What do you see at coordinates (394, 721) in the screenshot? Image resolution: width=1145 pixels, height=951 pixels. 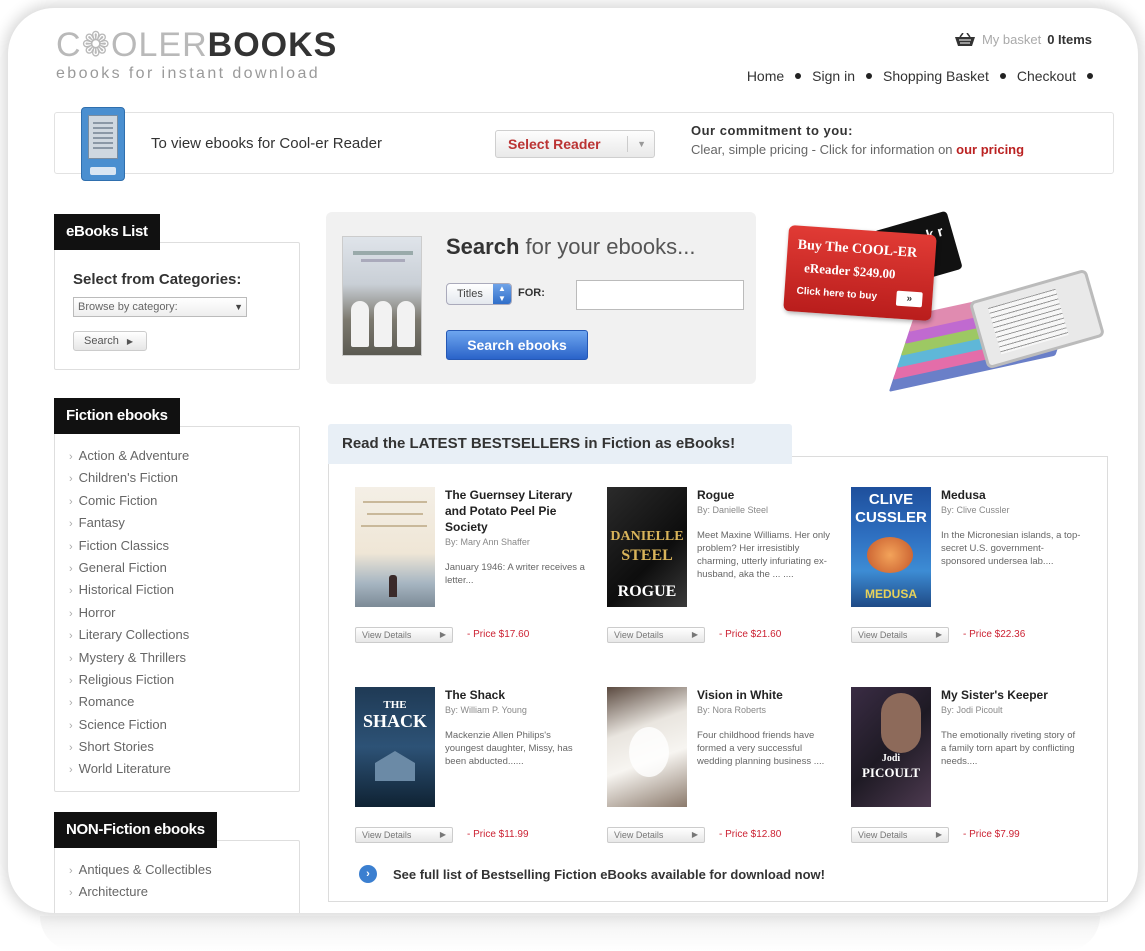 I see `cover-text: SHACK` at bounding box center [394, 721].